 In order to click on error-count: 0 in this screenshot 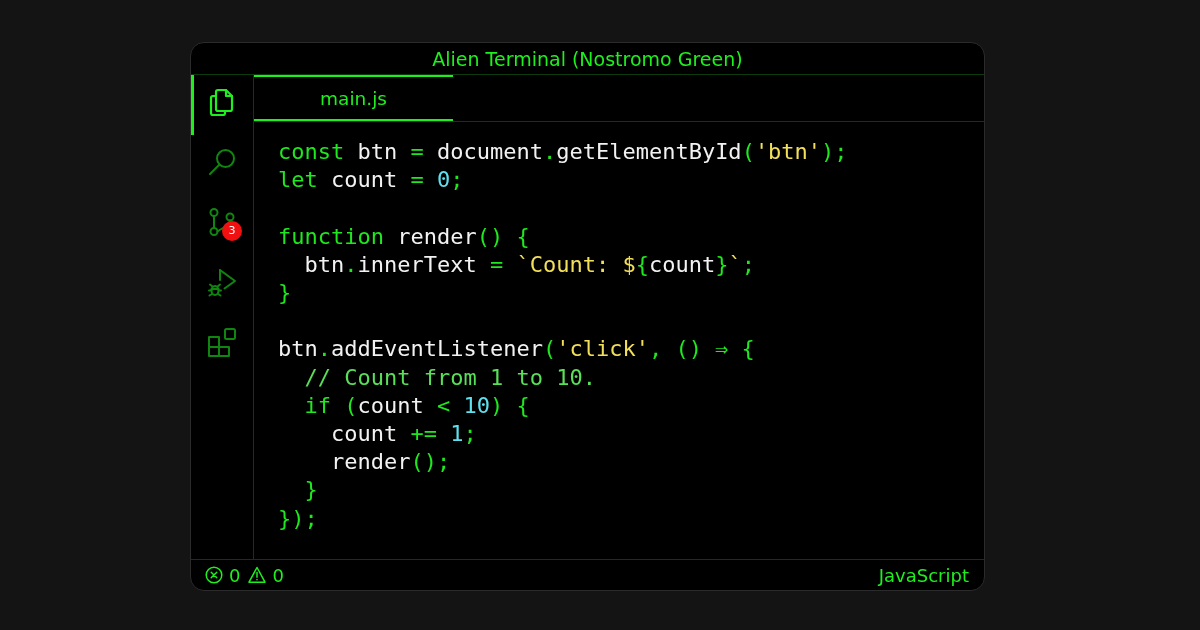, I will do `click(235, 575)`.